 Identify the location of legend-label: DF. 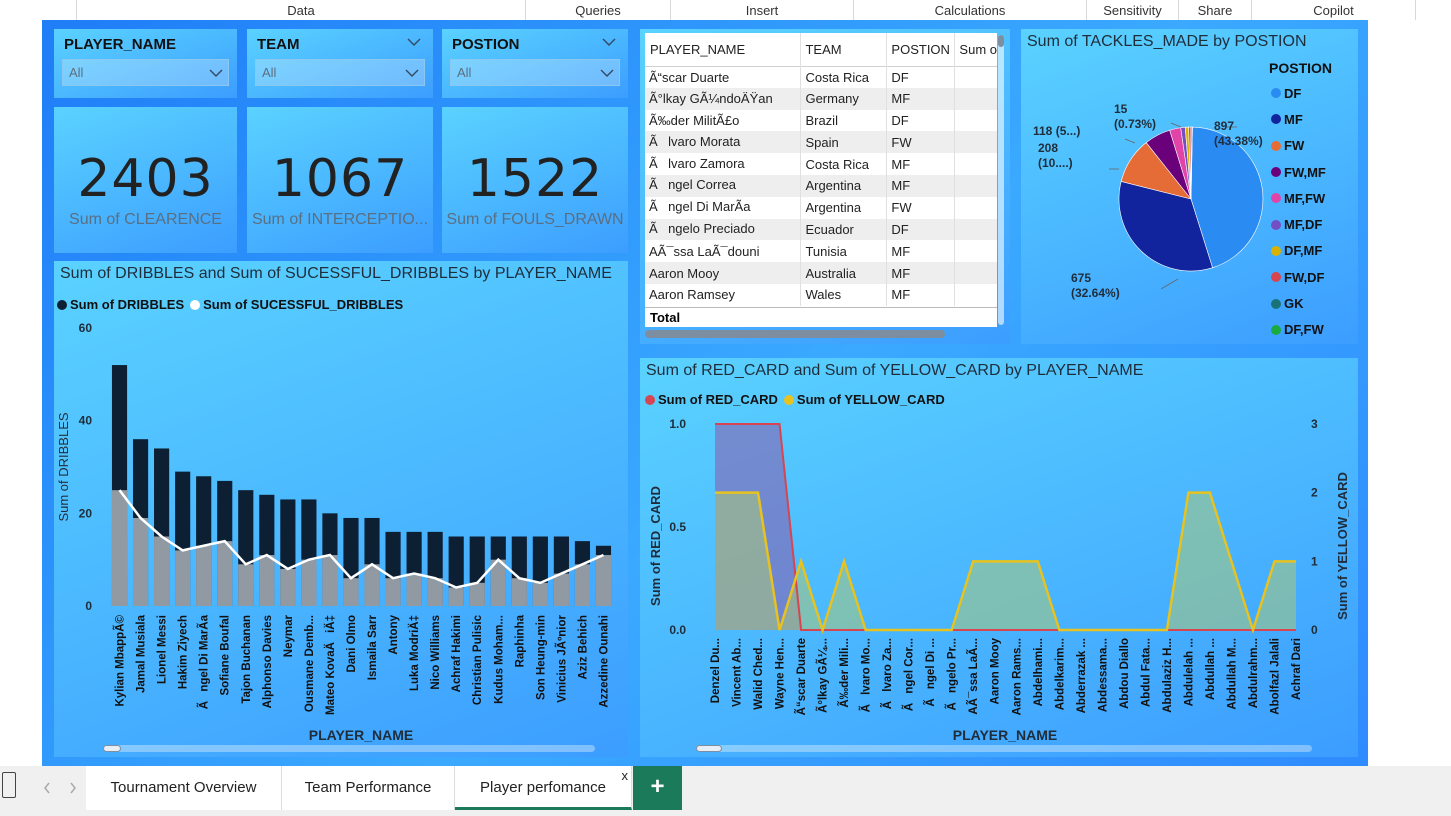
(1293, 93).